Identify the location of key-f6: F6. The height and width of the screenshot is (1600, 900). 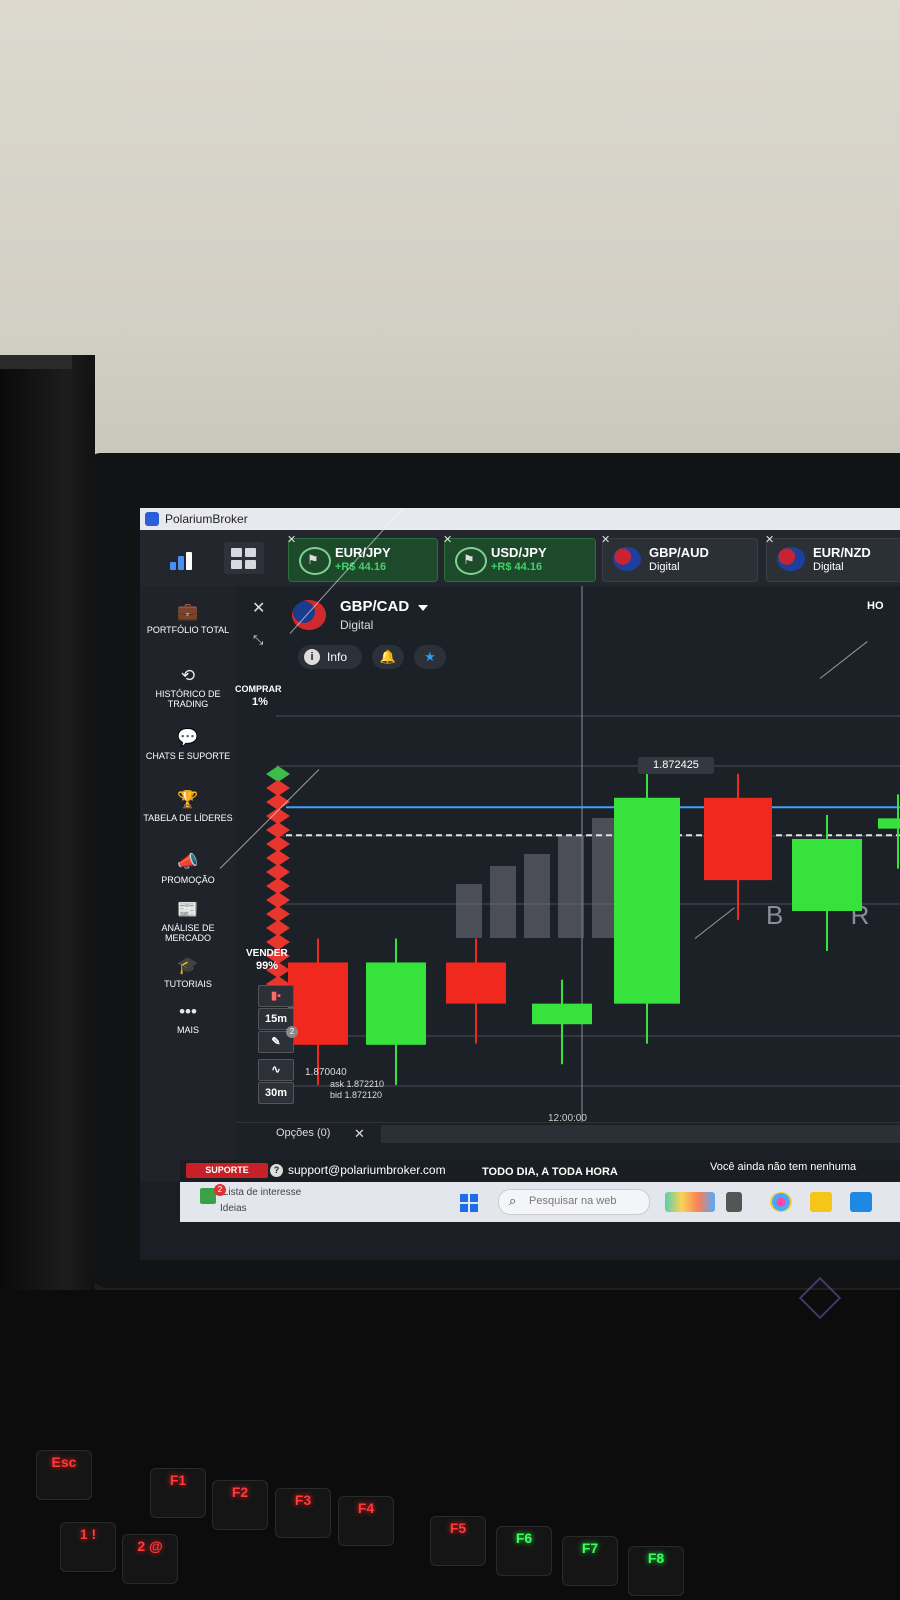
(524, 1551).